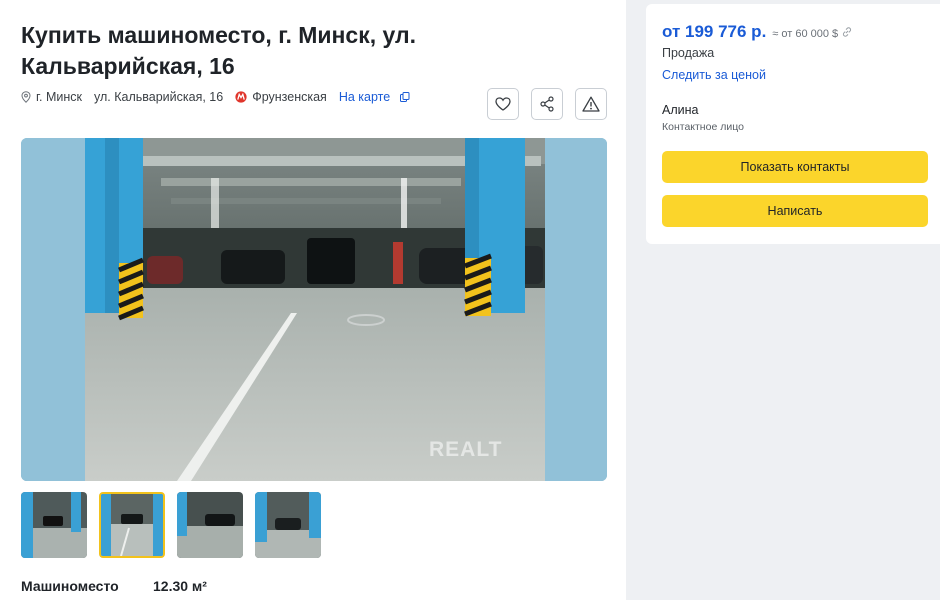  What do you see at coordinates (714, 31) in the screenshot?
I see `price-byn: от 199 776 р.` at bounding box center [714, 31].